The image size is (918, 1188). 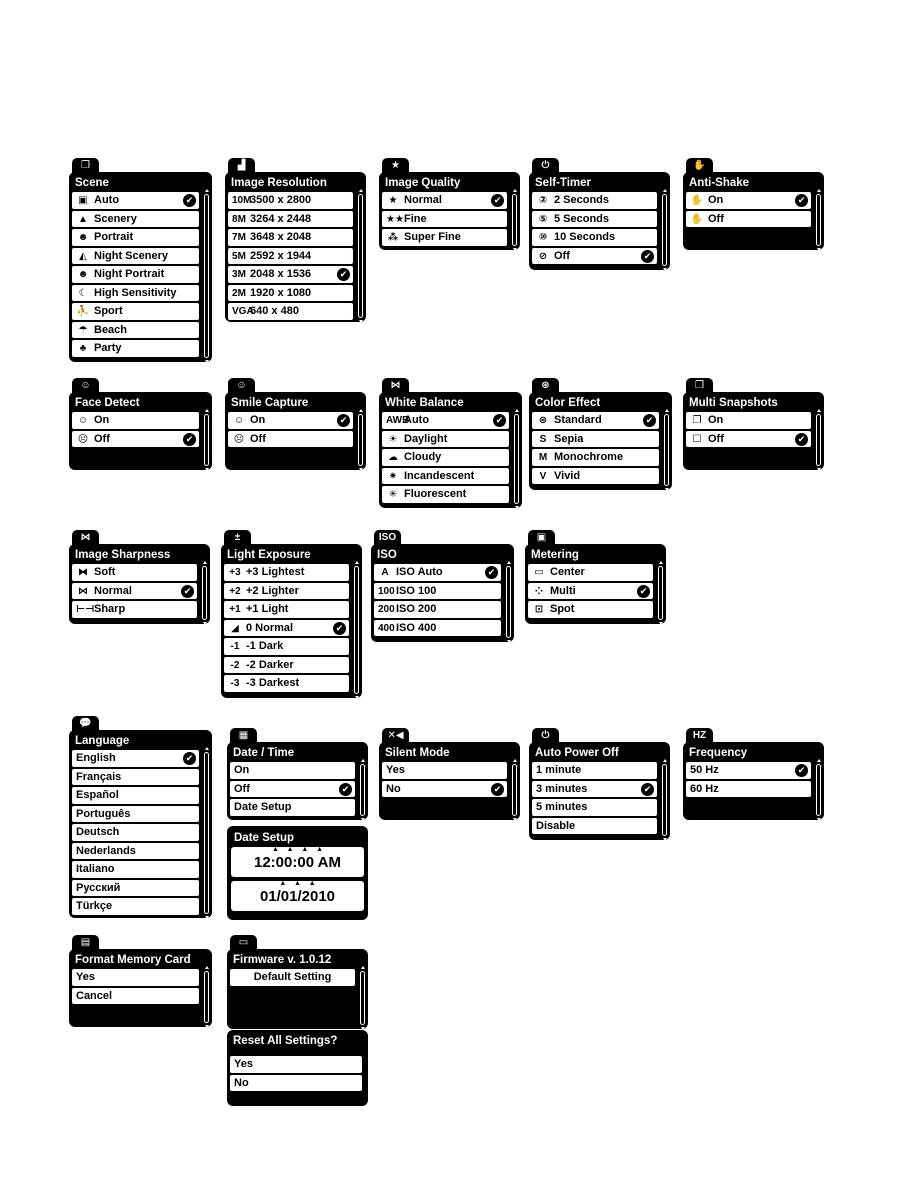 I want to click on option--3-lightest: +3 +3 Lightest, so click(x=286, y=572).